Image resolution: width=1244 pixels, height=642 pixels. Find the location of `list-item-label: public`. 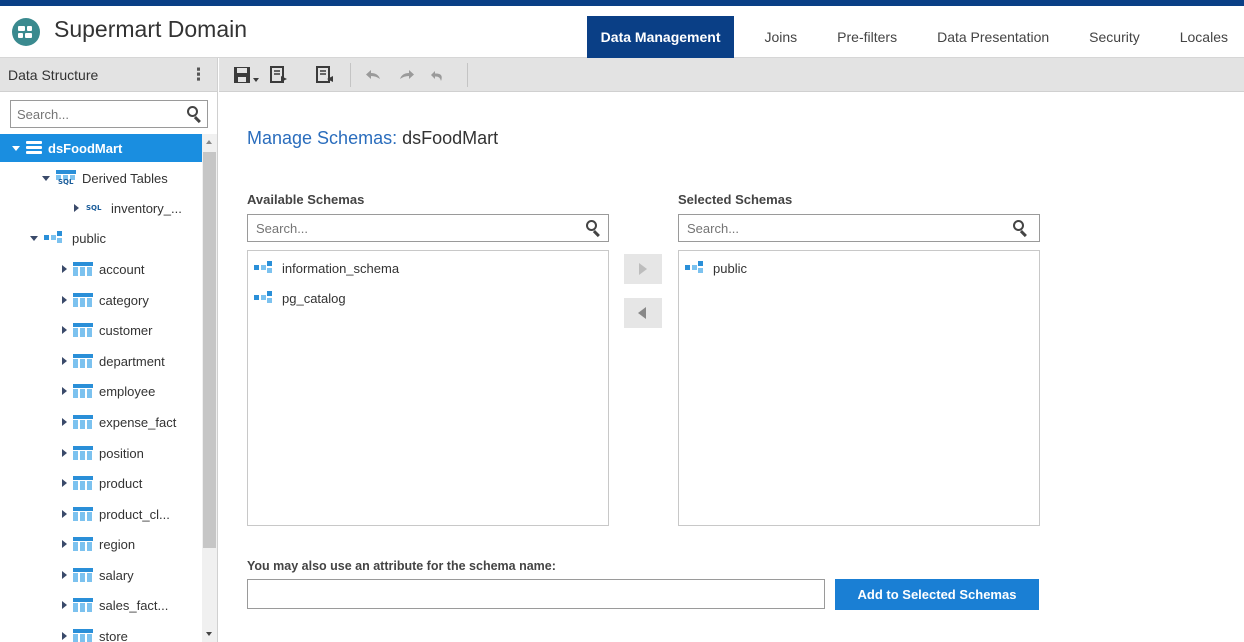

list-item-label: public is located at coordinates (730, 268).